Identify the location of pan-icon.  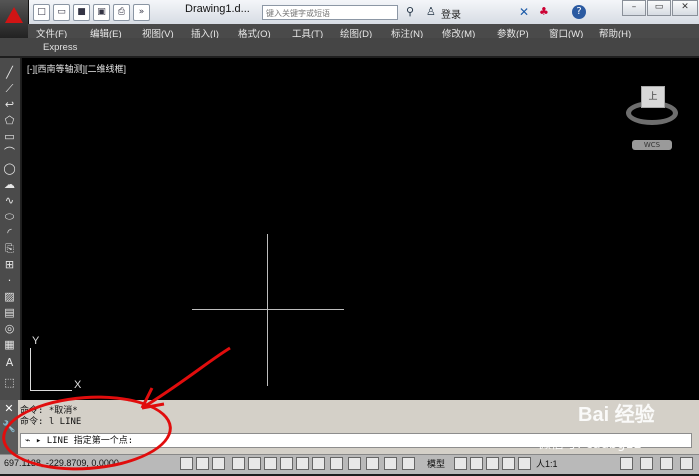
(492, 463).